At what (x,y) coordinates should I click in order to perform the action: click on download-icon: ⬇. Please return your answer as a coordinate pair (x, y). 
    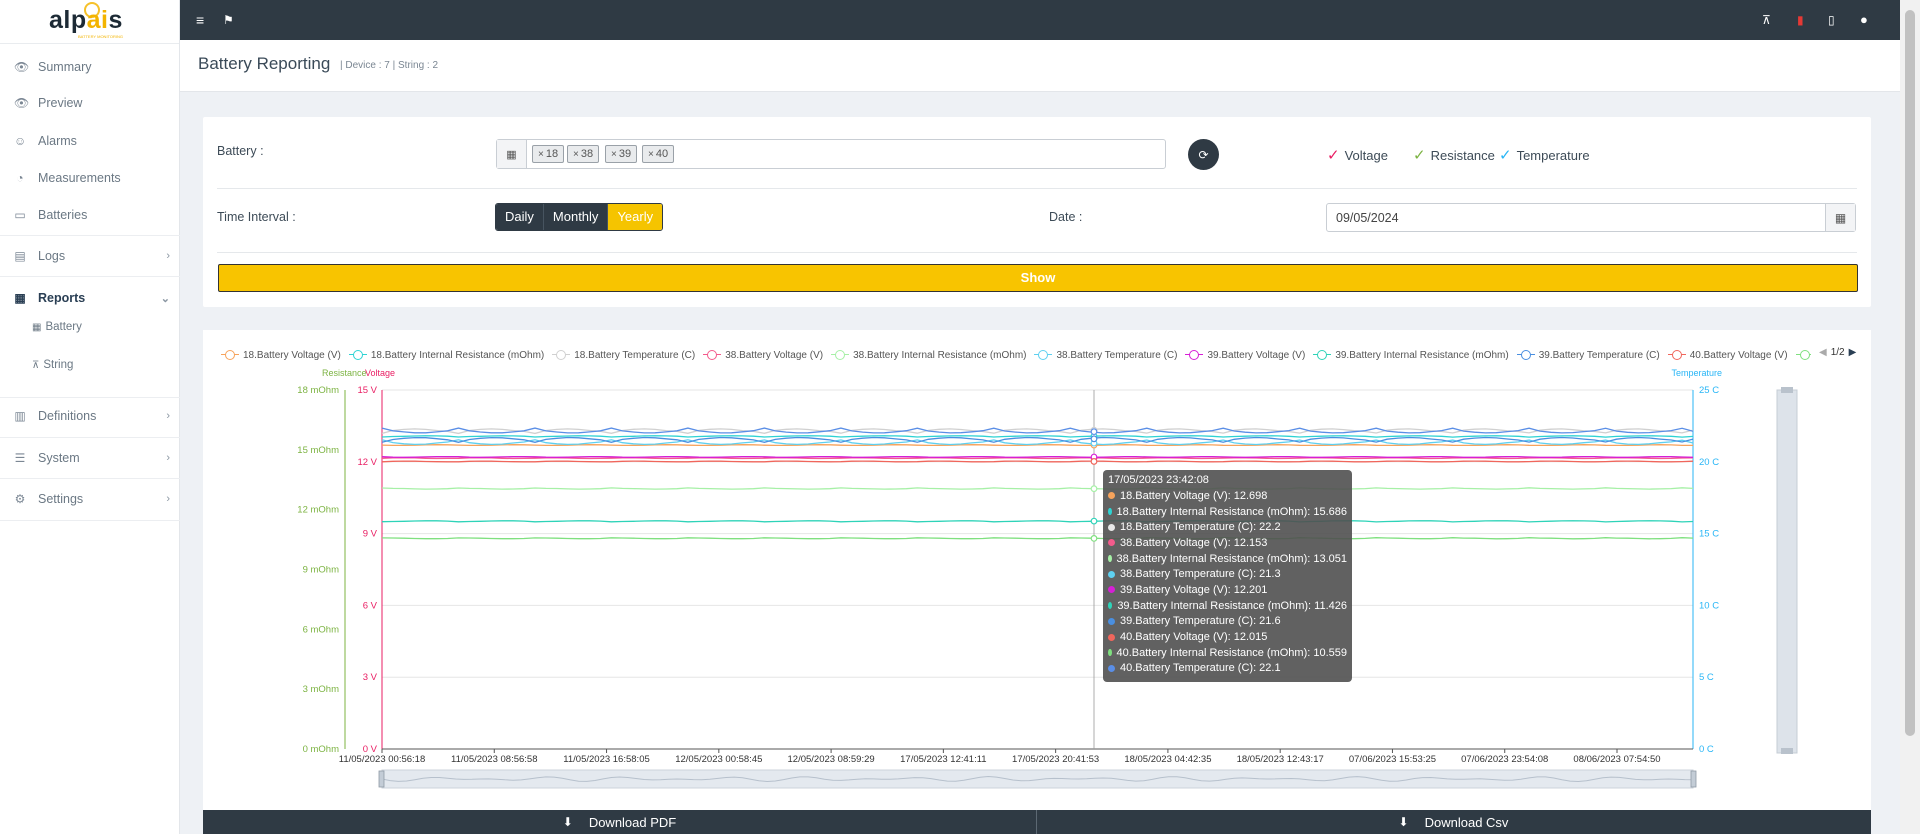
    Looking at the image, I should click on (1403, 822).